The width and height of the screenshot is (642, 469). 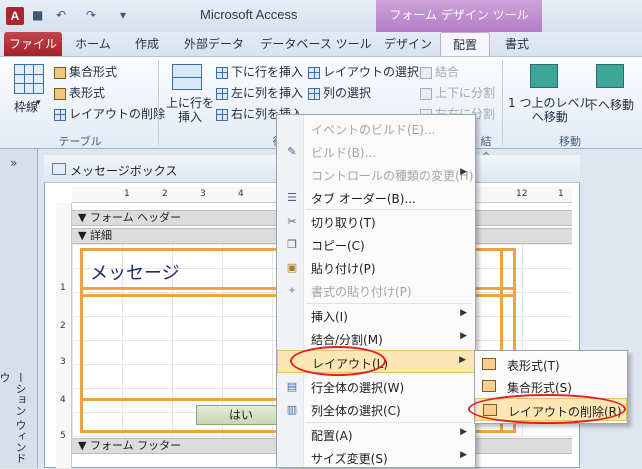 What do you see at coordinates (314, 93) in the screenshot?
I see `select-column-icon` at bounding box center [314, 93].